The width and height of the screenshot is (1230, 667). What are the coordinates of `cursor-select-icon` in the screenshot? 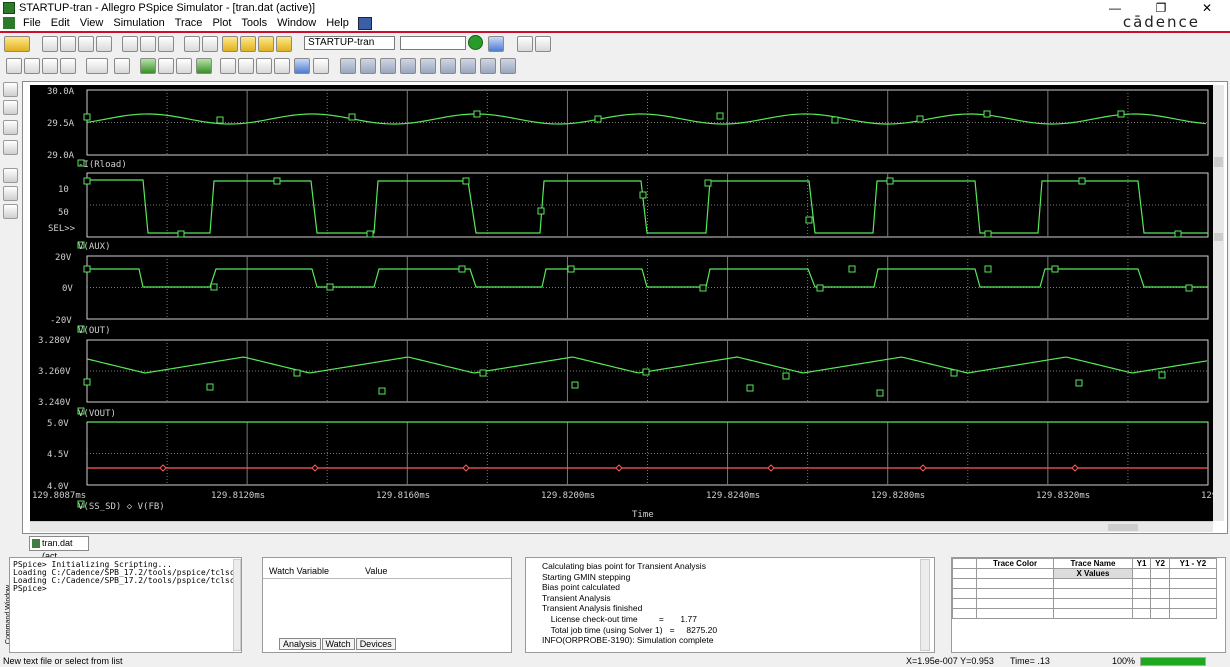 It's located at (302, 66).